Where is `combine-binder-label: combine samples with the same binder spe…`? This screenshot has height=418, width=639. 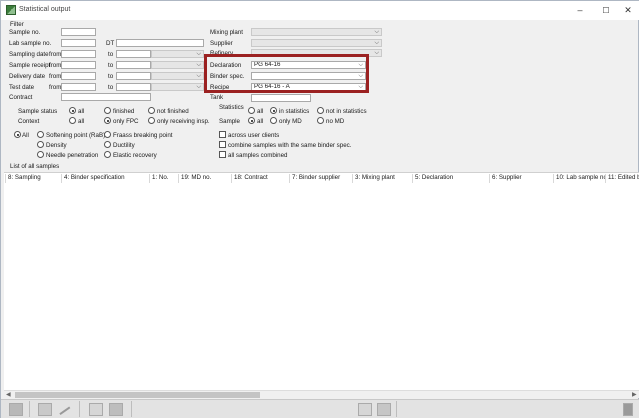
combine-binder-label: combine samples with the same binder spe… is located at coordinates (290, 145).